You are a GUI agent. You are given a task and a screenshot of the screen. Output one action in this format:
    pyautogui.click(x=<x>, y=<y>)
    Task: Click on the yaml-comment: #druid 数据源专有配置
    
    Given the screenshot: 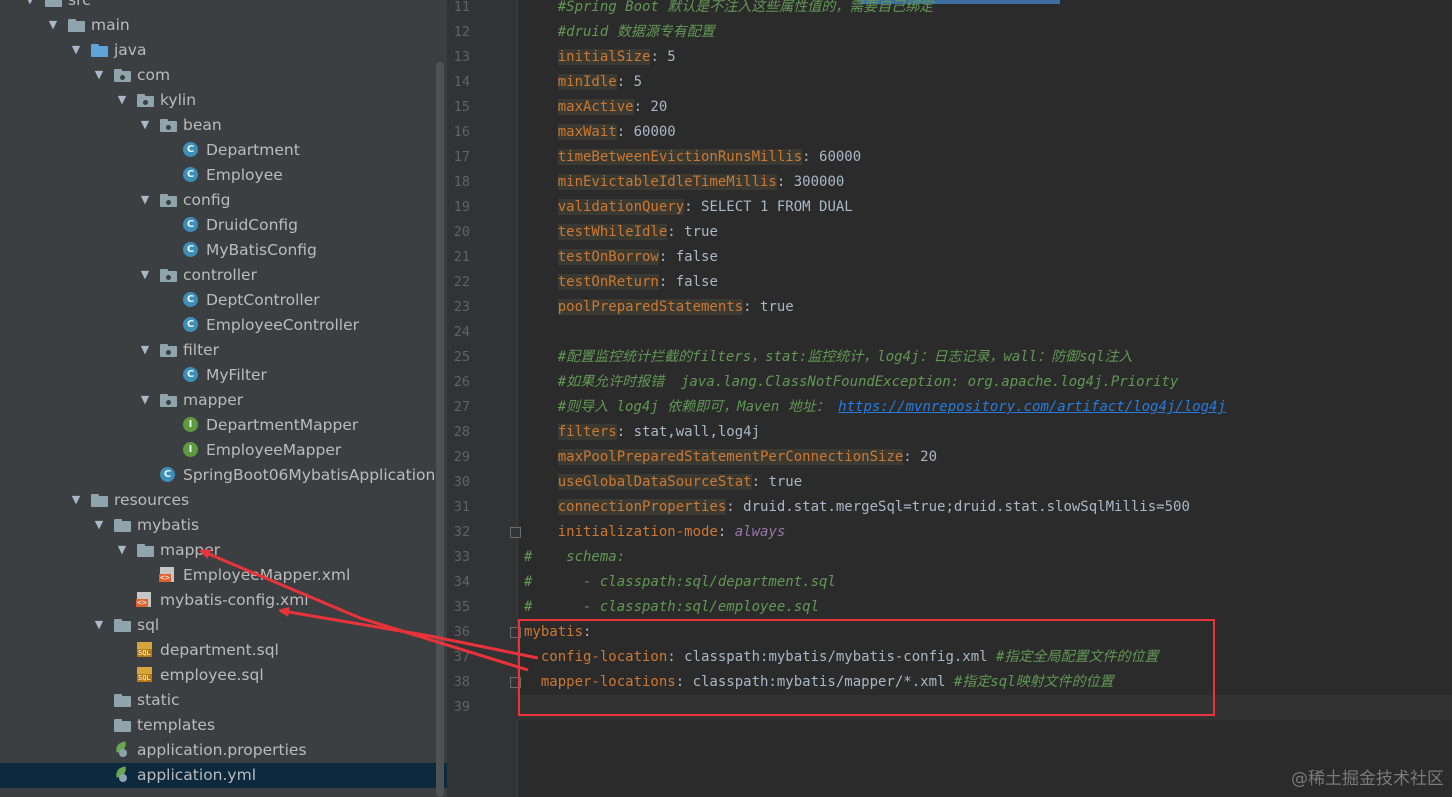 What is the action you would take?
    pyautogui.click(x=619, y=32)
    